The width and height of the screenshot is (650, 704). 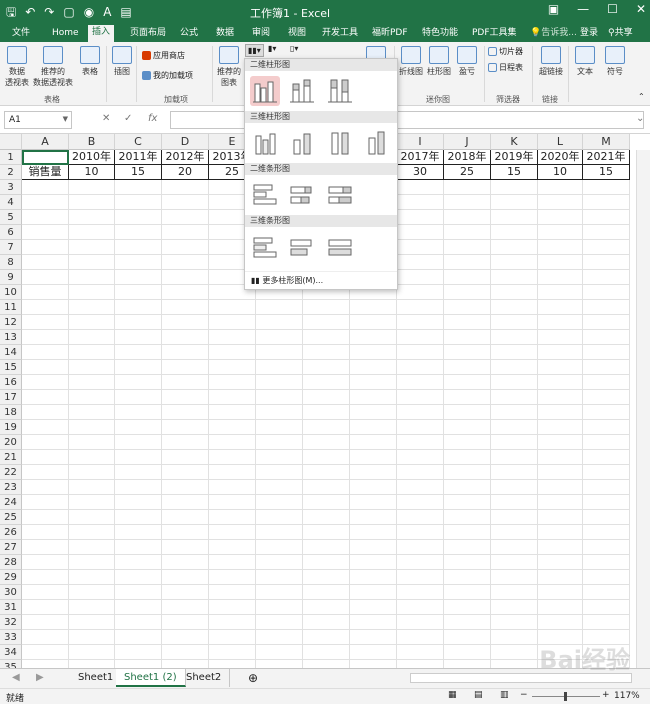 What do you see at coordinates (265, 143) in the screenshot?
I see `3d-clustered-column-option` at bounding box center [265, 143].